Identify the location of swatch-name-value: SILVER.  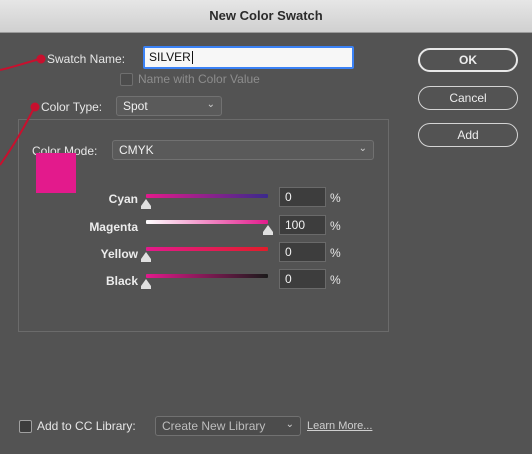
(170, 57).